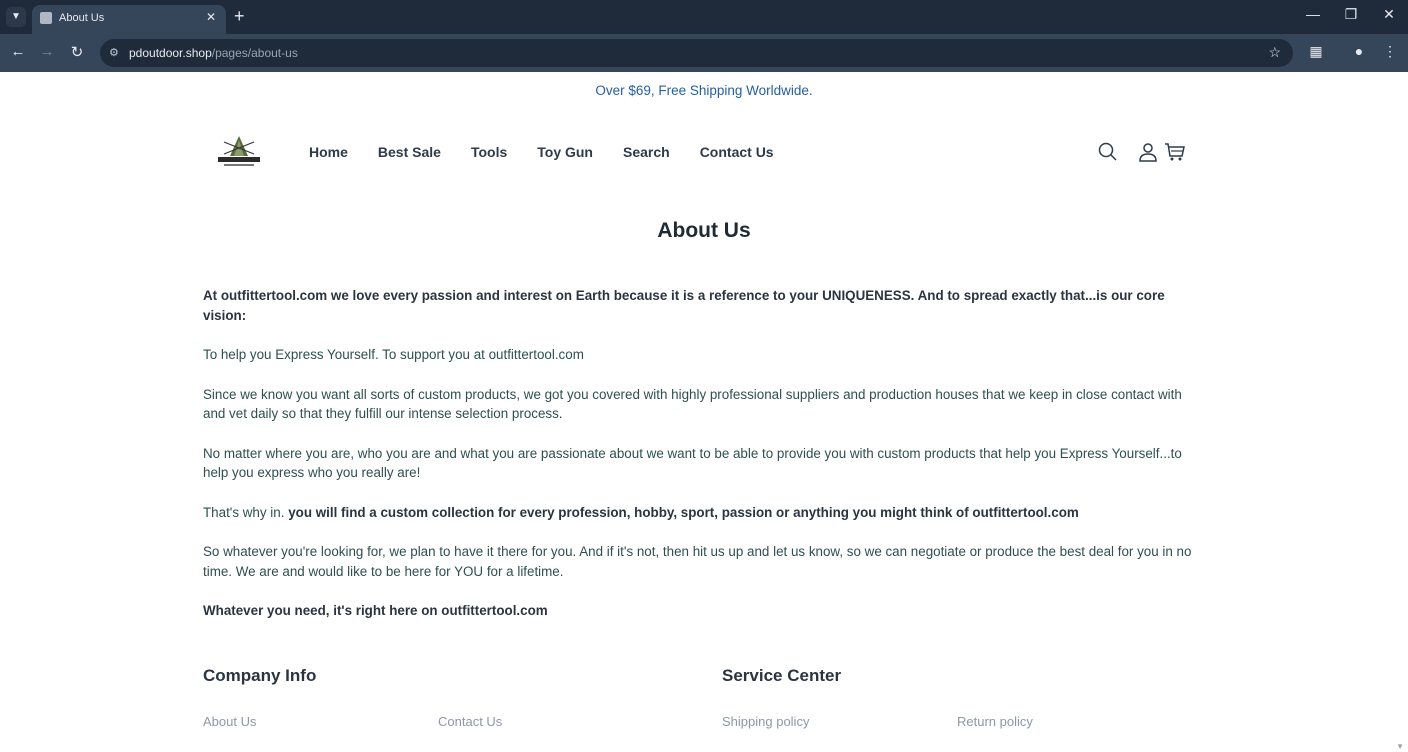 The height and width of the screenshot is (752, 1408). Describe the element at coordinates (1389, 14) in the screenshot. I see `close-window-button: ✕` at that location.